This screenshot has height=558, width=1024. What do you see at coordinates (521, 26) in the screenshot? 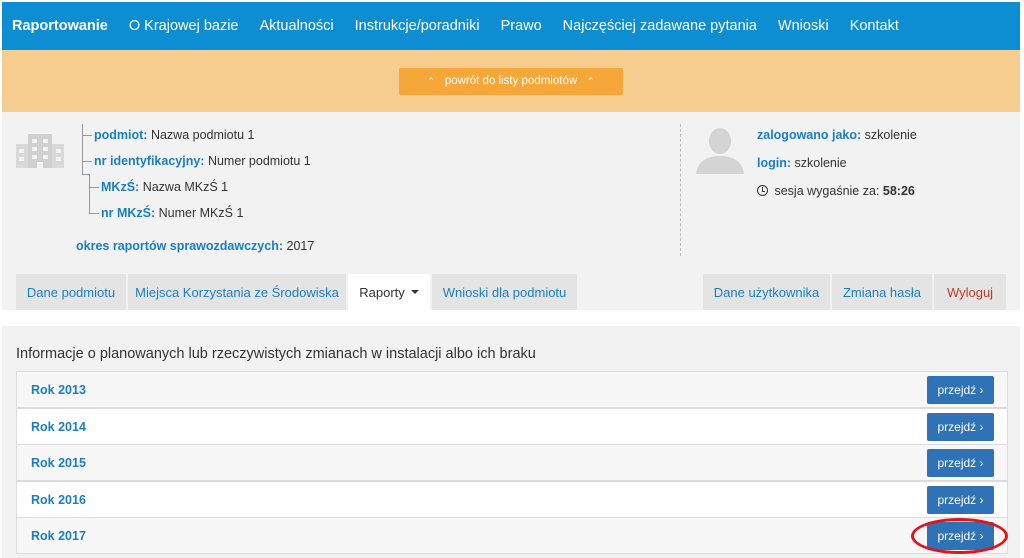
I see `nav-prawo: Prawo` at bounding box center [521, 26].